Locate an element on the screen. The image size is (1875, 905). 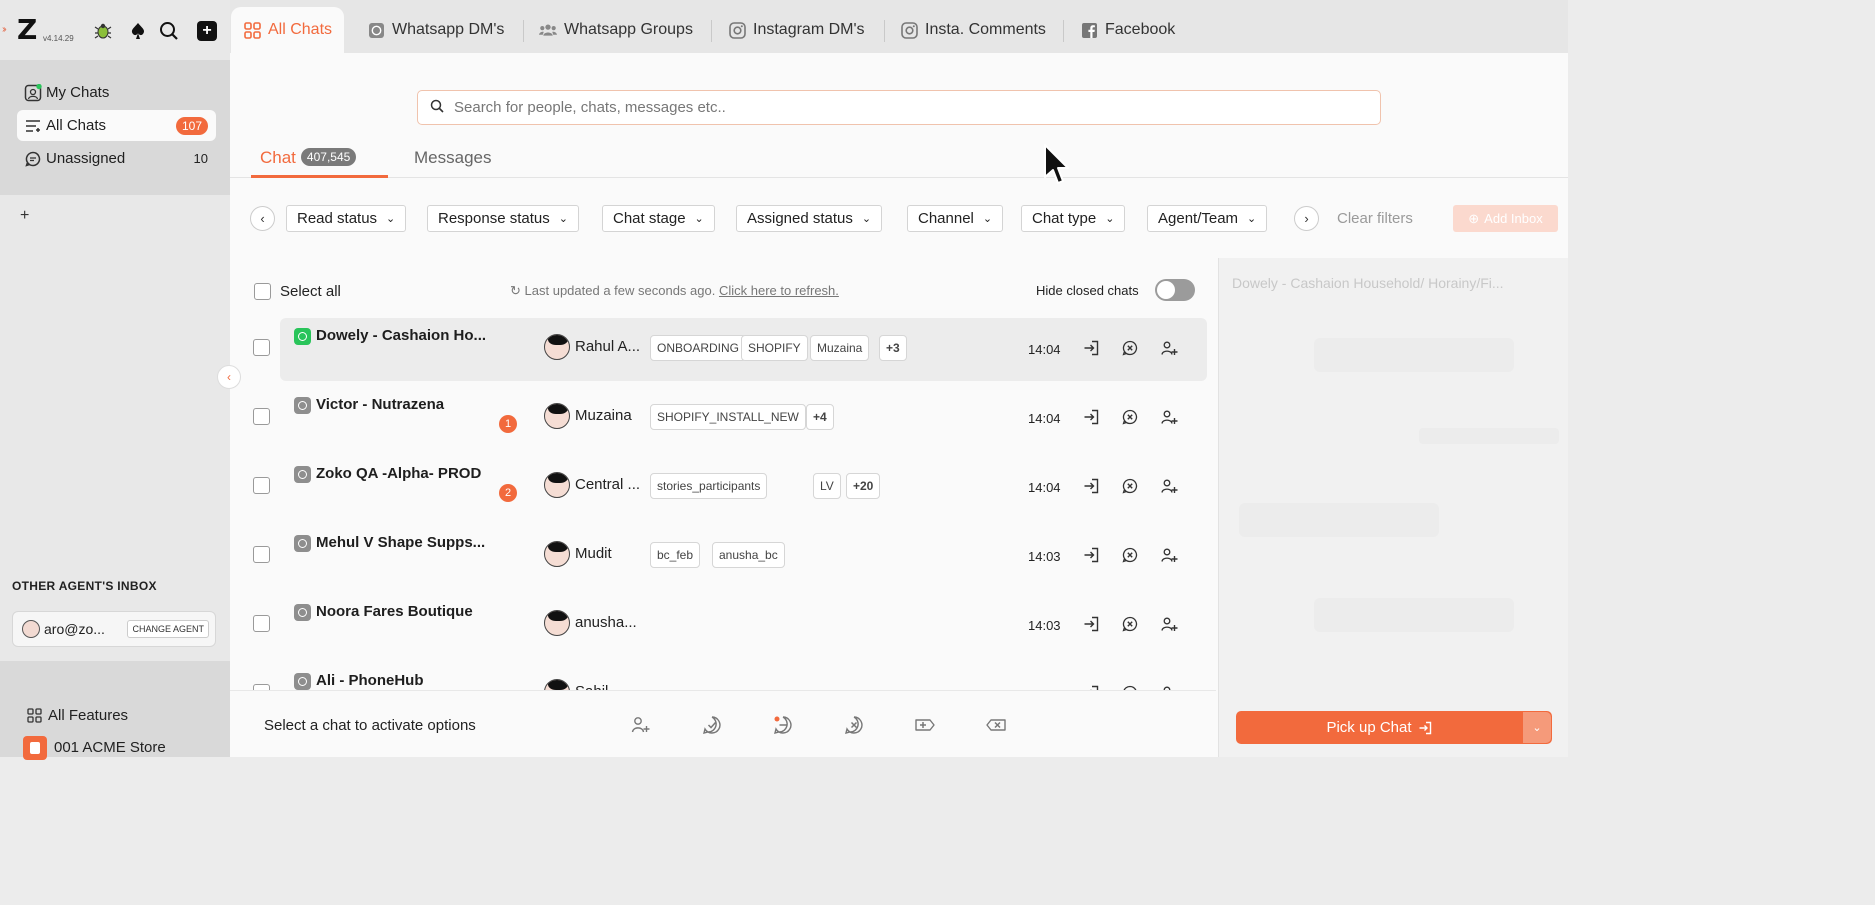
chat-tag: anusha_bc is located at coordinates (748, 555).